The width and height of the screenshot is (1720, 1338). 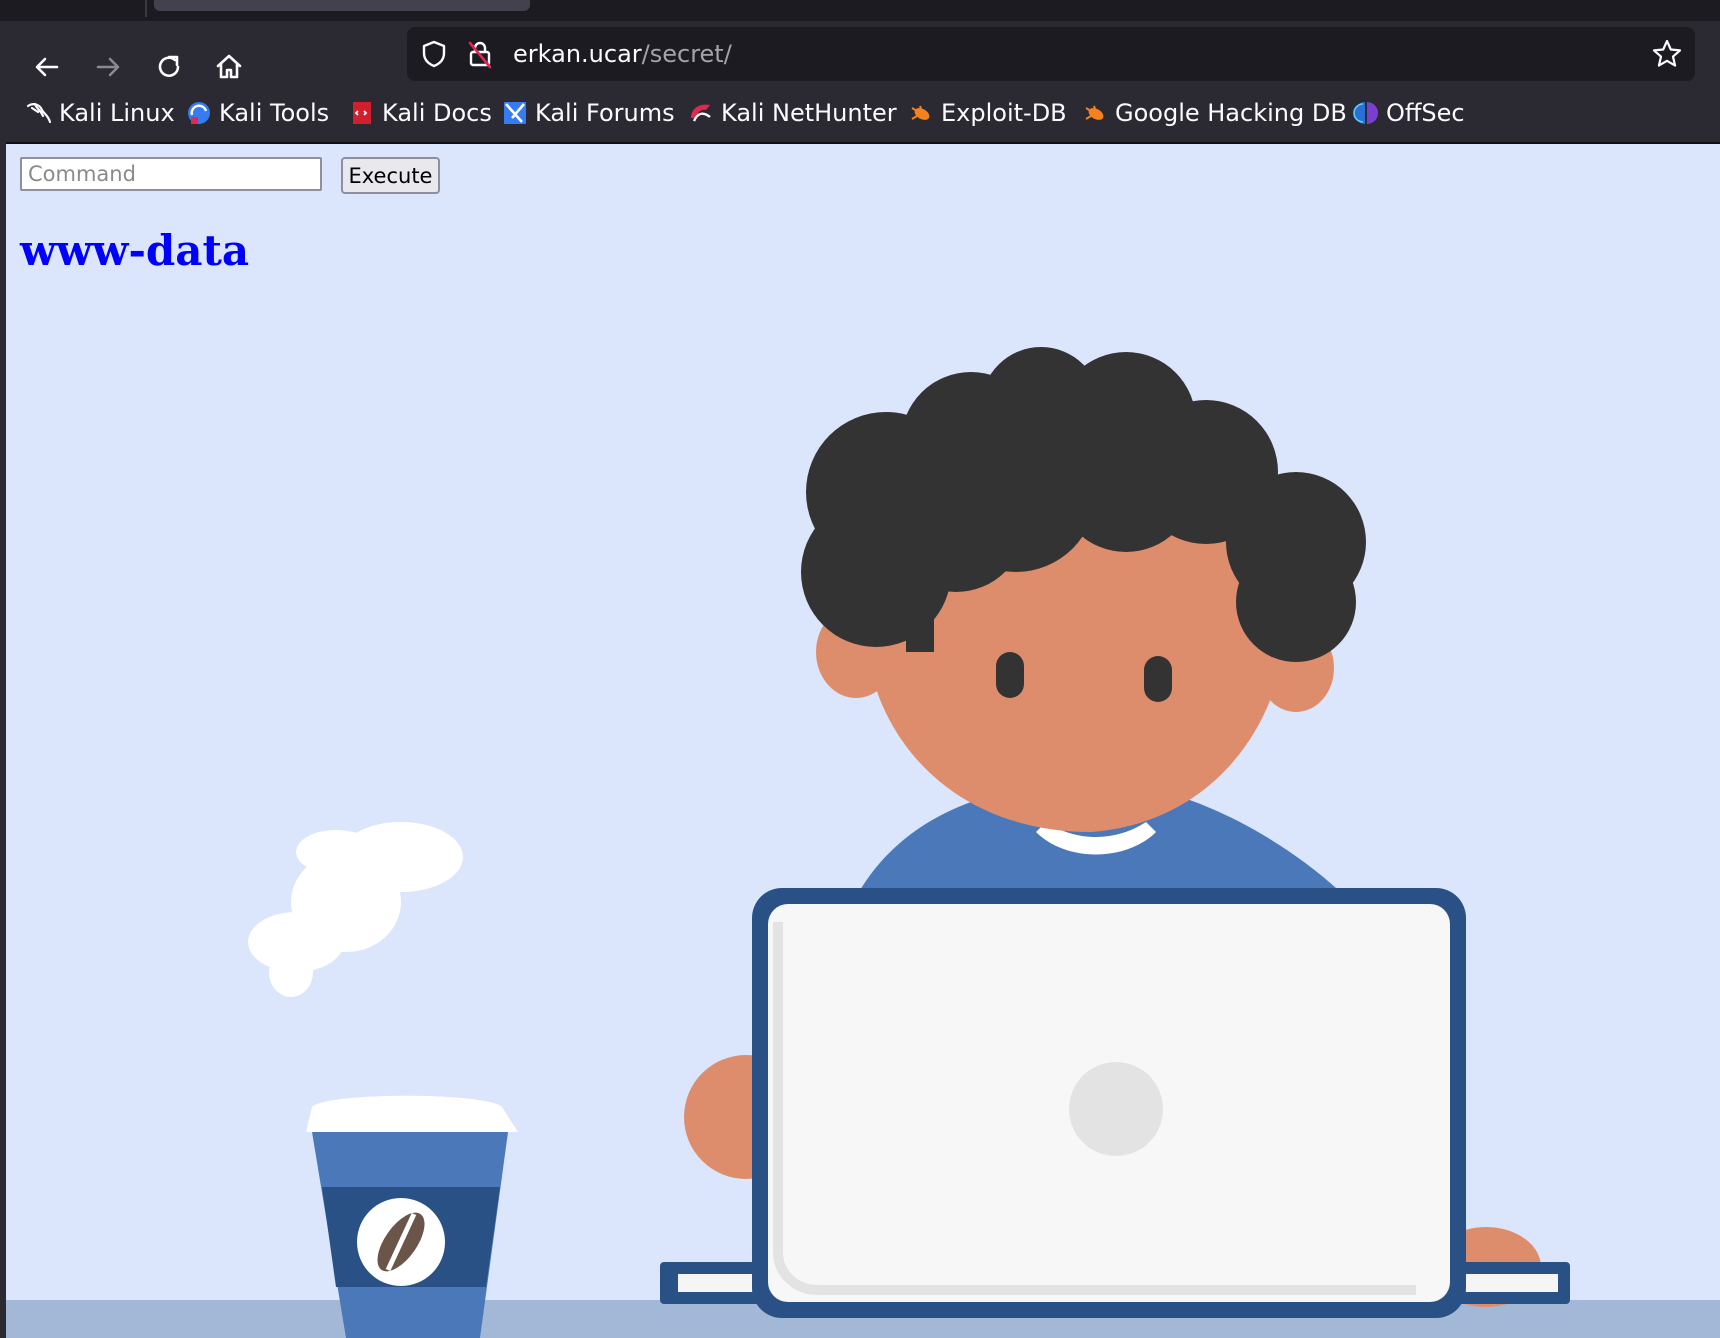 What do you see at coordinates (420, 113) in the screenshot?
I see `bookmark-kali-docs: Kali Docs` at bounding box center [420, 113].